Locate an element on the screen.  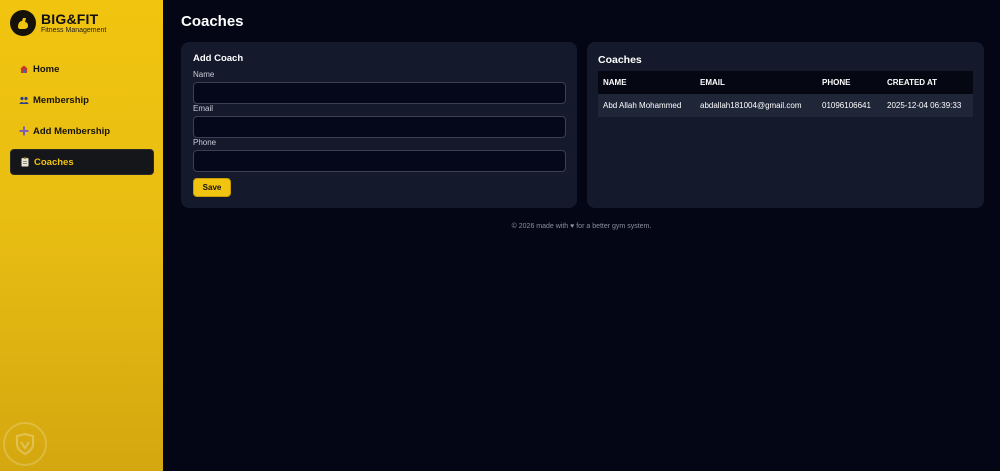
coach-email-cell: abdallah181004@gmail.com is located at coordinates (751, 105).